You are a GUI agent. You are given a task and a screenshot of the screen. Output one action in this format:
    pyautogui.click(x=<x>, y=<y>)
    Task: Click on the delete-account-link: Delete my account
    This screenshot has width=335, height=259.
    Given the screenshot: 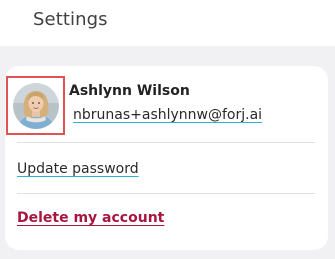 What is the action you would take?
    pyautogui.click(x=90, y=218)
    